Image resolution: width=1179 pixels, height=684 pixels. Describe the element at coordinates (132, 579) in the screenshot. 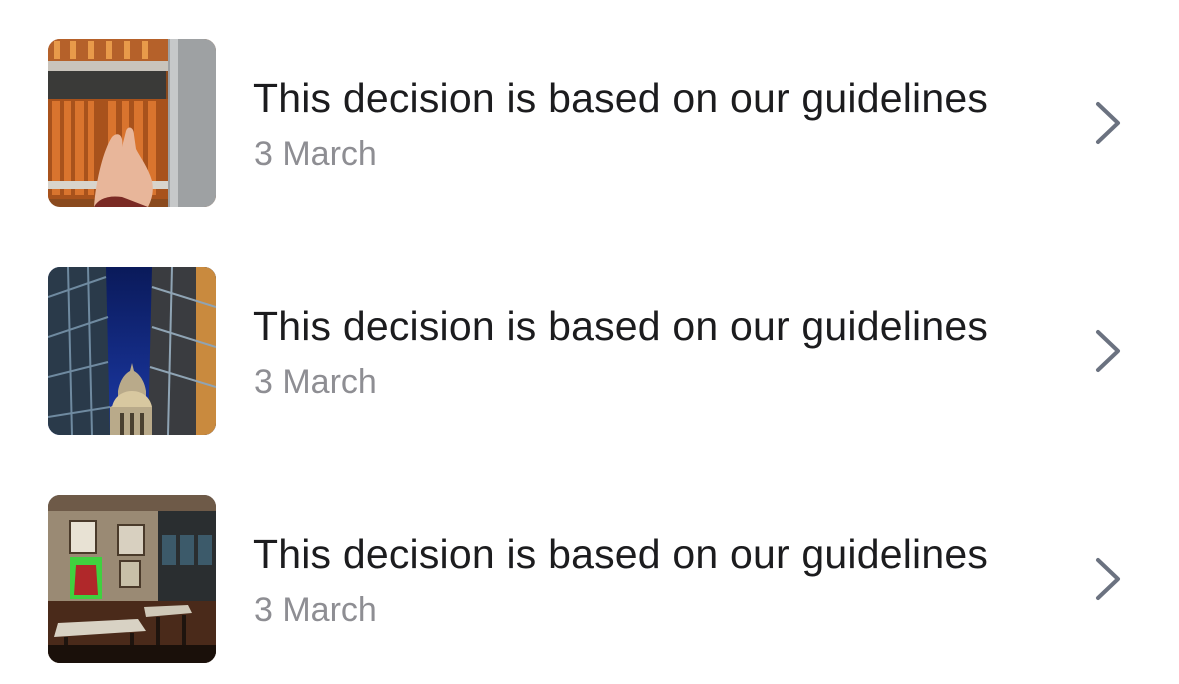

I see `restaurant-thumbnail` at that location.